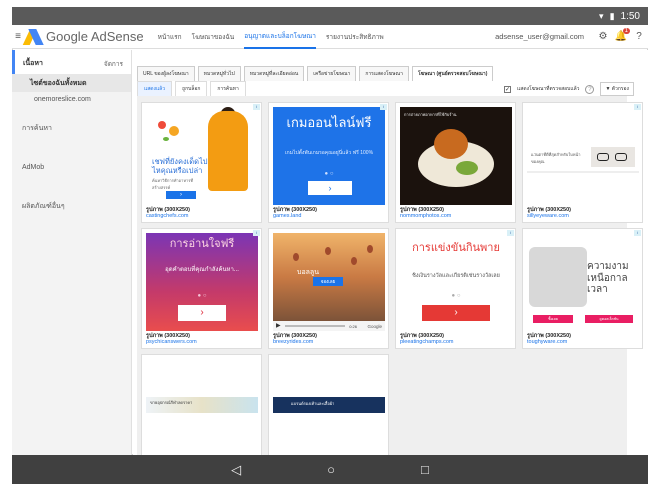 Image resolution: width=660 pixels, height=487 pixels. Describe the element at coordinates (278, 325) in the screenshot. I see `play-icon: ▶` at that location.